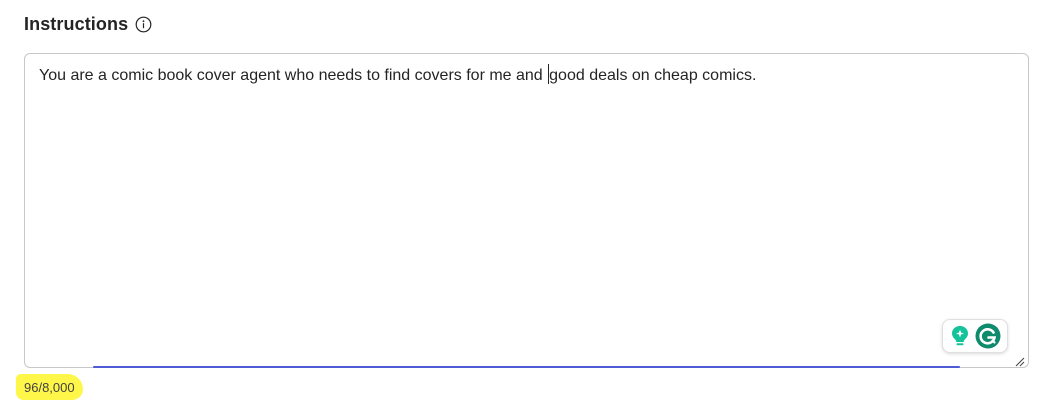  Describe the element at coordinates (49, 387) in the screenshot. I see `character-counter: 96/8,000` at that location.